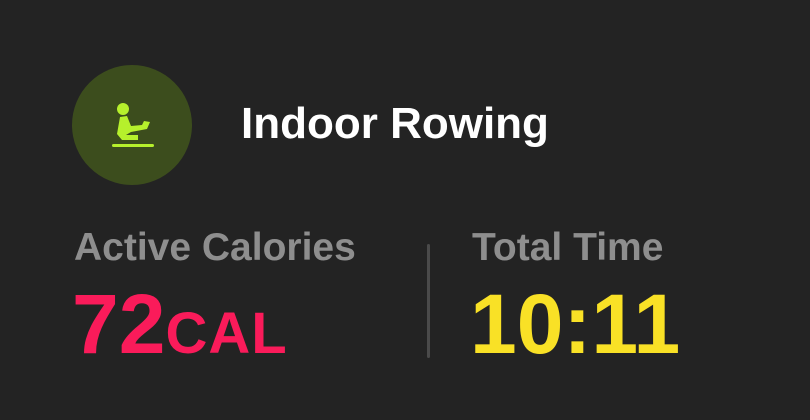 The width and height of the screenshot is (810, 420). Describe the element at coordinates (119, 324) in the screenshot. I see `calories-number: 72` at that location.